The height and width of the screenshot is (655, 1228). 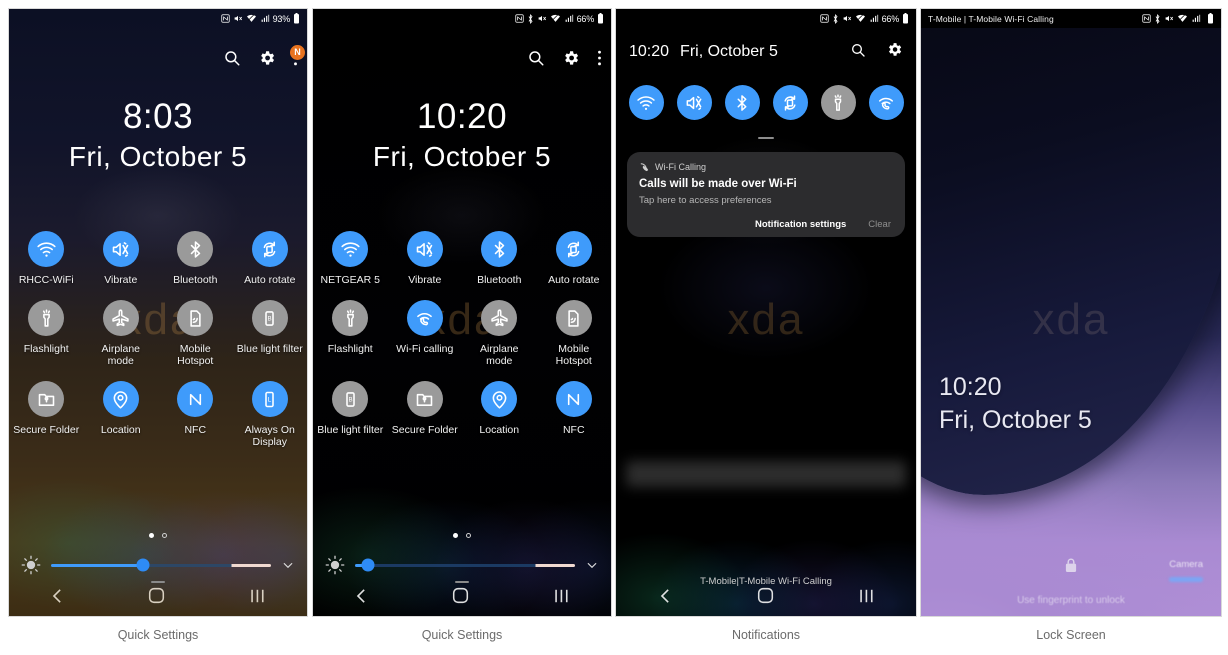 What do you see at coordinates (297, 56) in the screenshot?
I see `overflow-menu-icon: N` at bounding box center [297, 56].